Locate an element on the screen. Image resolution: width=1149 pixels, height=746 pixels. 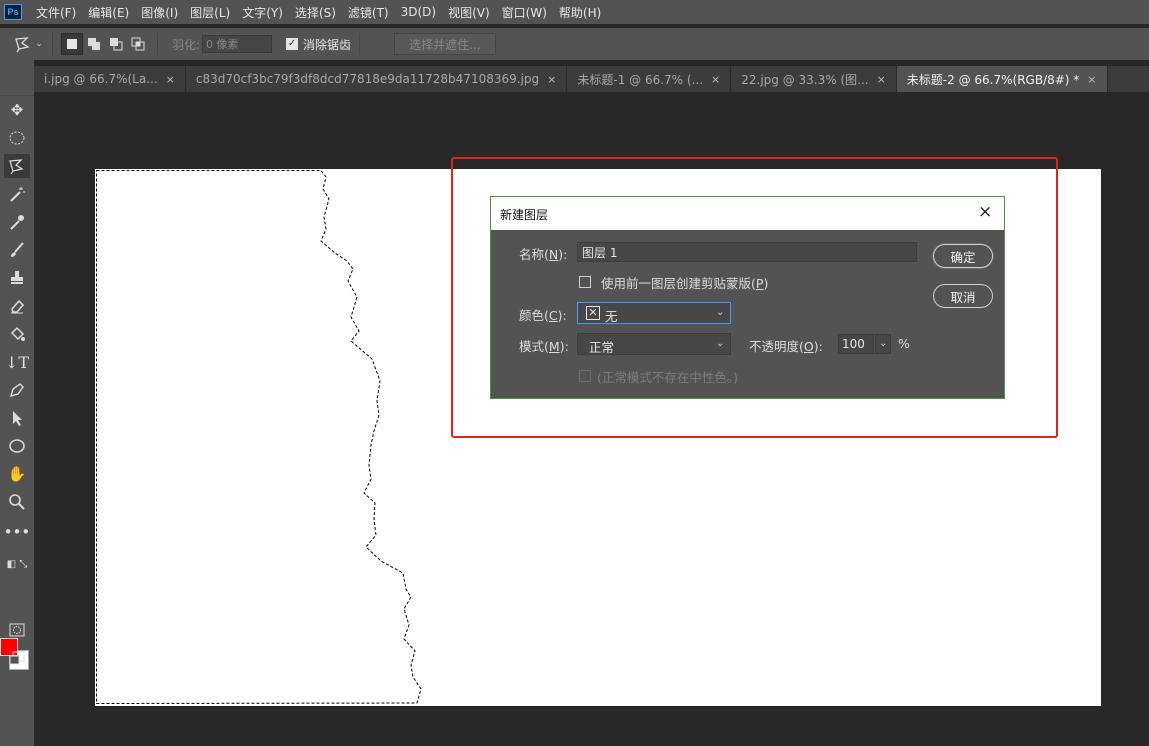
toolbar-grip is located at coordinates (17, 78).